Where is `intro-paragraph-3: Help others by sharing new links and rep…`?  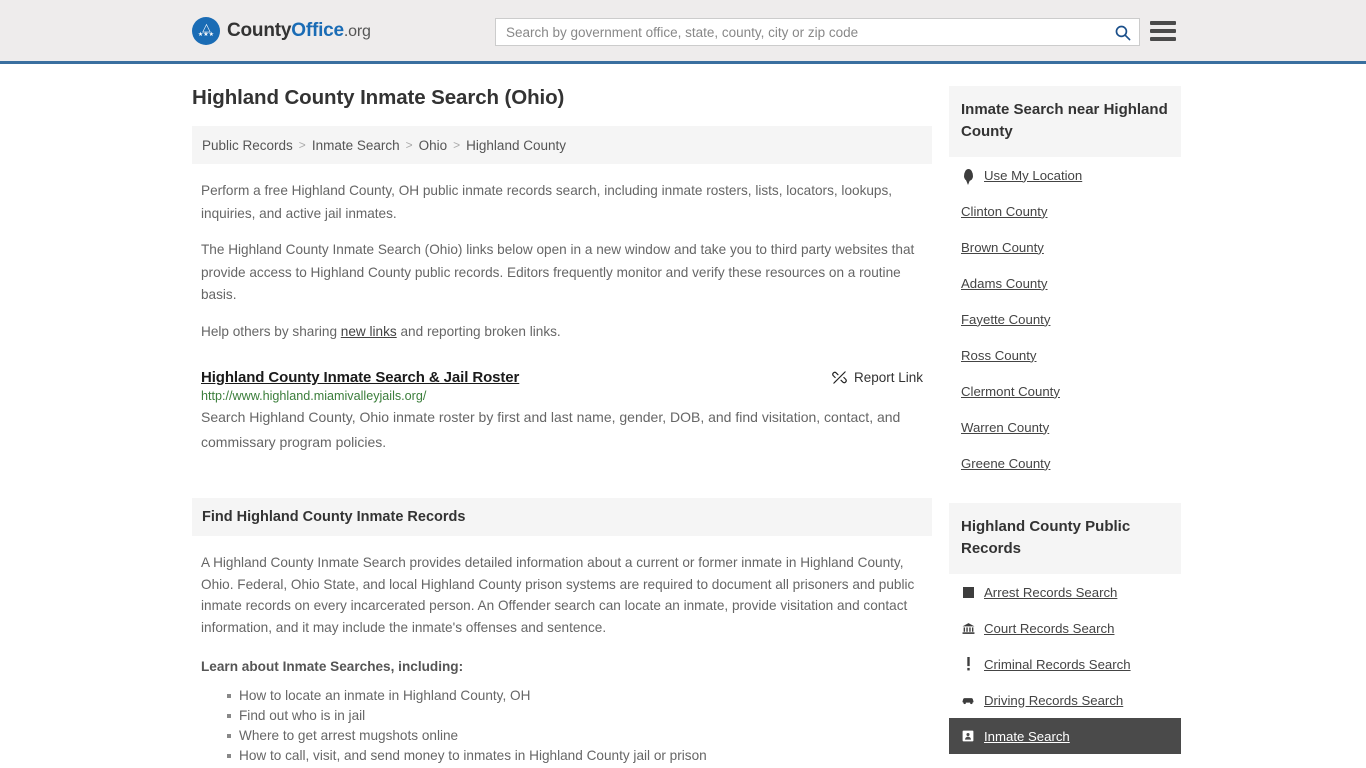
intro-paragraph-3: Help others by sharing new links and rep… is located at coordinates (562, 332).